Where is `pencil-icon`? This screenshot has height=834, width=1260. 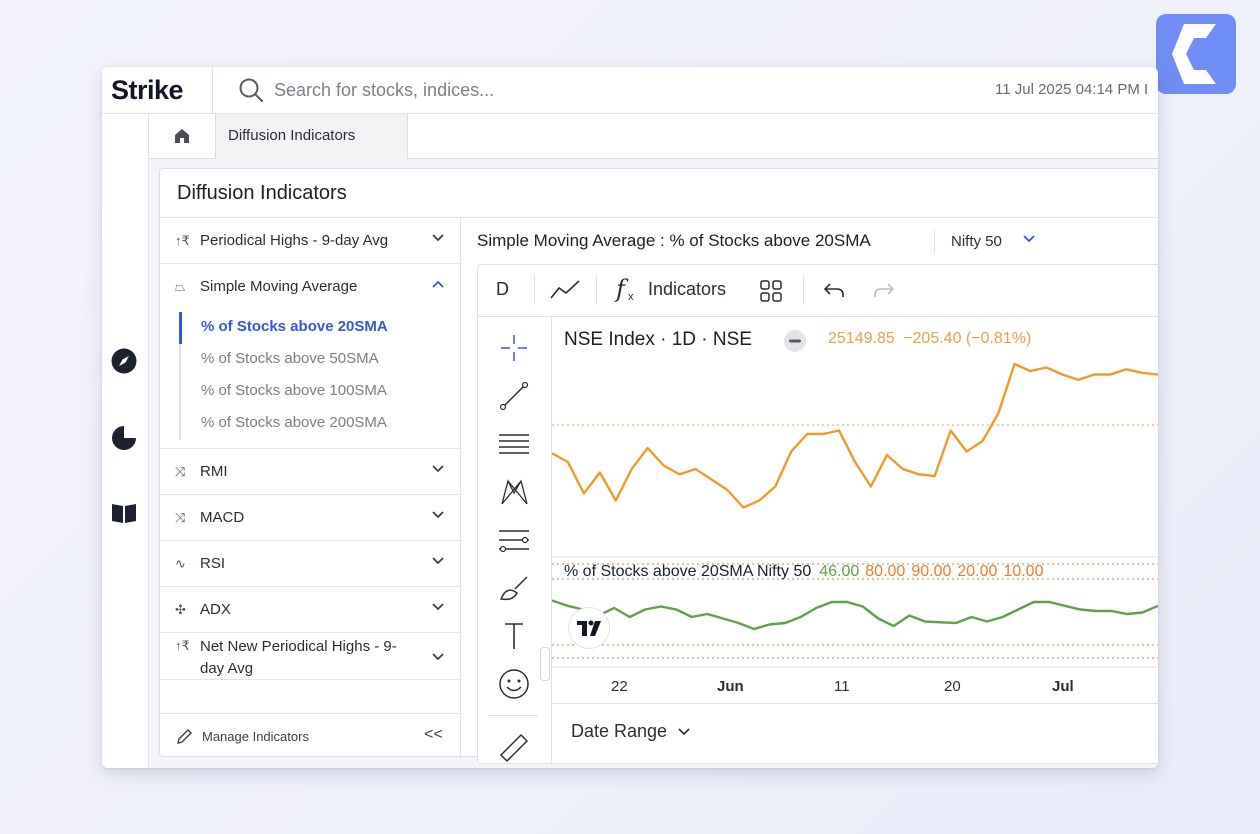 pencil-icon is located at coordinates (184, 736).